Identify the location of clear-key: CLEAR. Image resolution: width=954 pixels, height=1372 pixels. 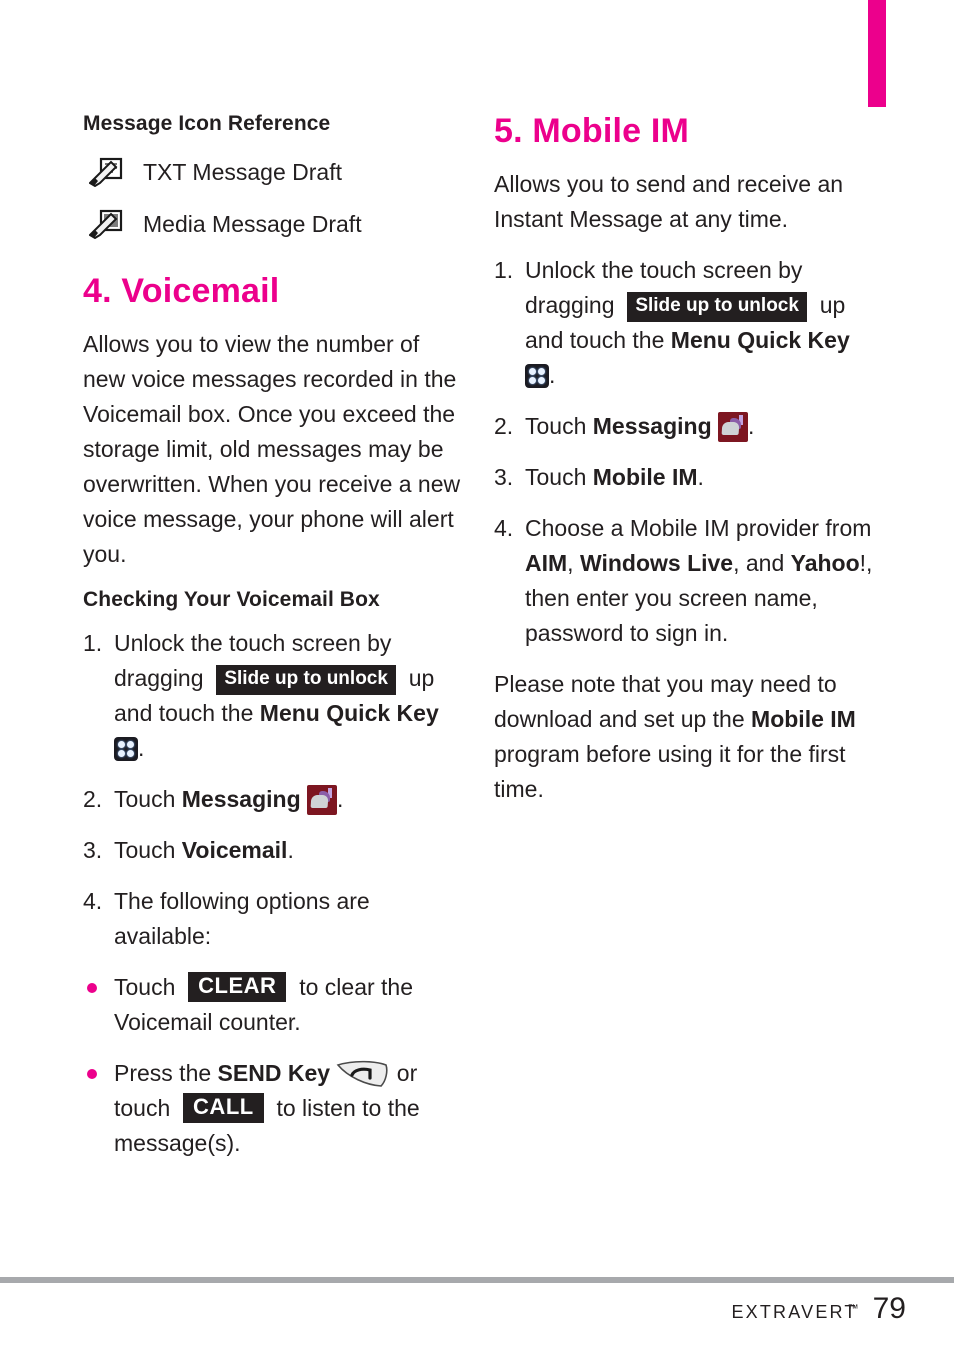
(237, 987).